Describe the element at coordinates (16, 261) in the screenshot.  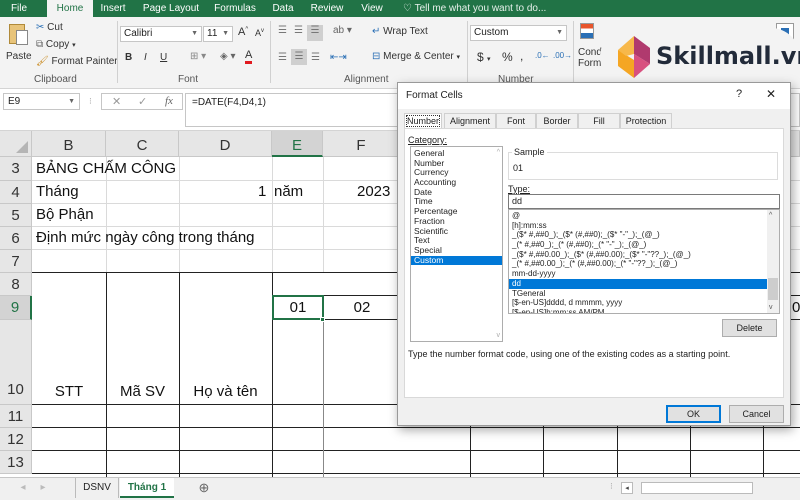
I see `row-header-7: 7` at that location.